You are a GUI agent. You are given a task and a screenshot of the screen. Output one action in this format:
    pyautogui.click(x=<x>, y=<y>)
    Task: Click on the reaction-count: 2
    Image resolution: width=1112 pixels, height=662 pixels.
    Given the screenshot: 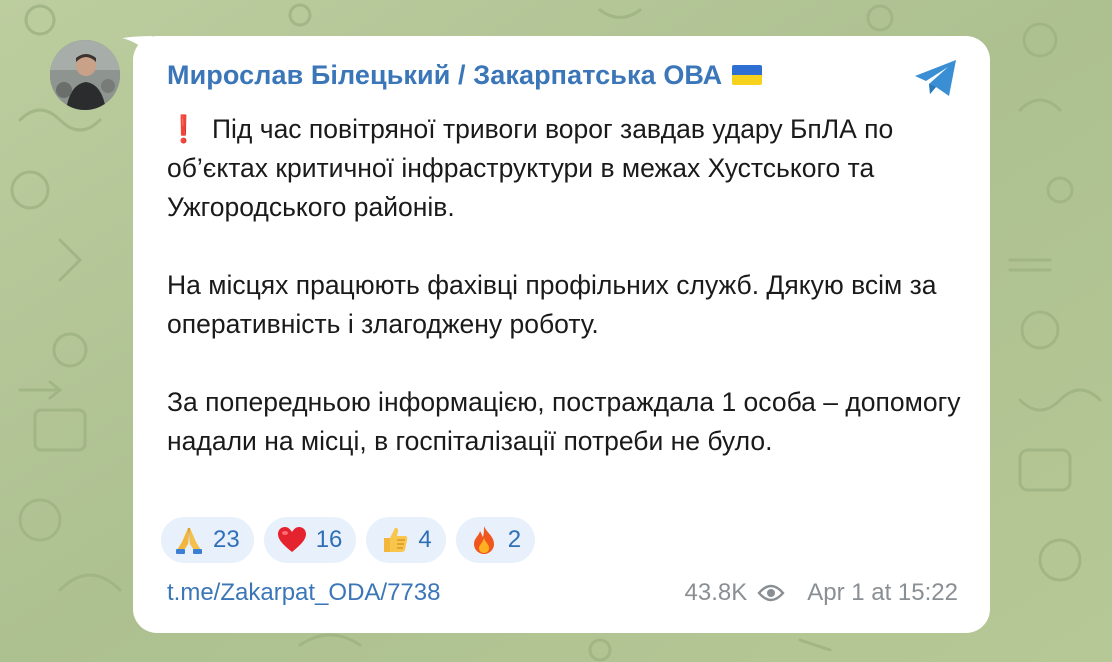 What is the action you would take?
    pyautogui.click(x=514, y=539)
    